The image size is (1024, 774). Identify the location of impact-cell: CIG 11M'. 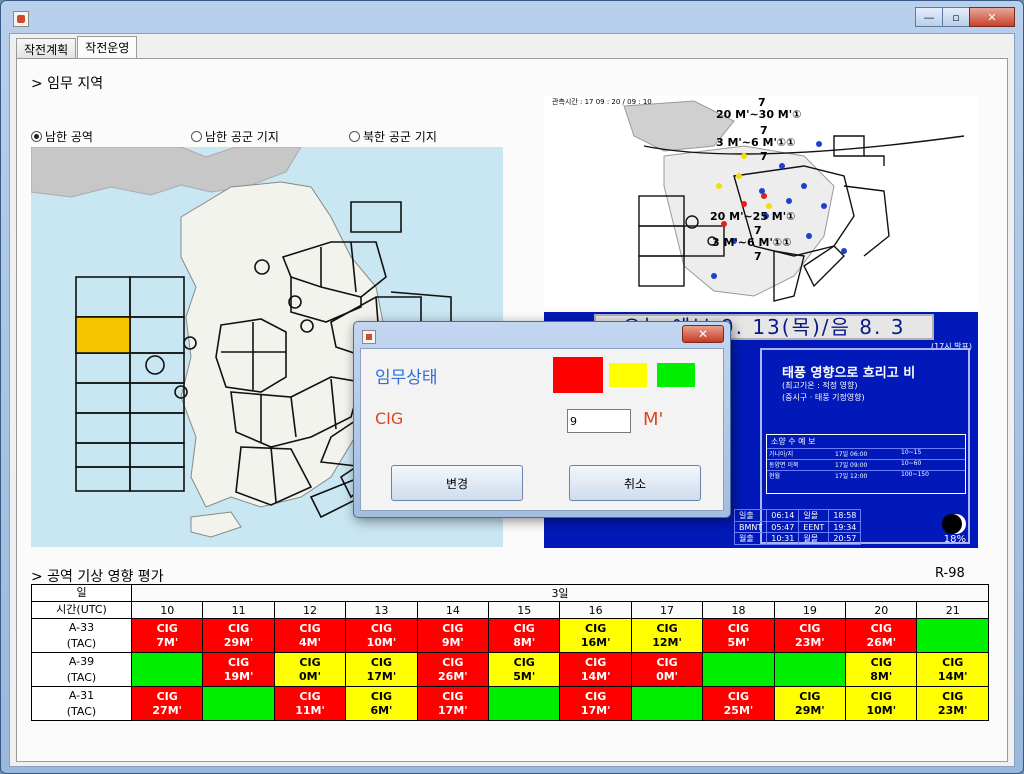
(310, 703).